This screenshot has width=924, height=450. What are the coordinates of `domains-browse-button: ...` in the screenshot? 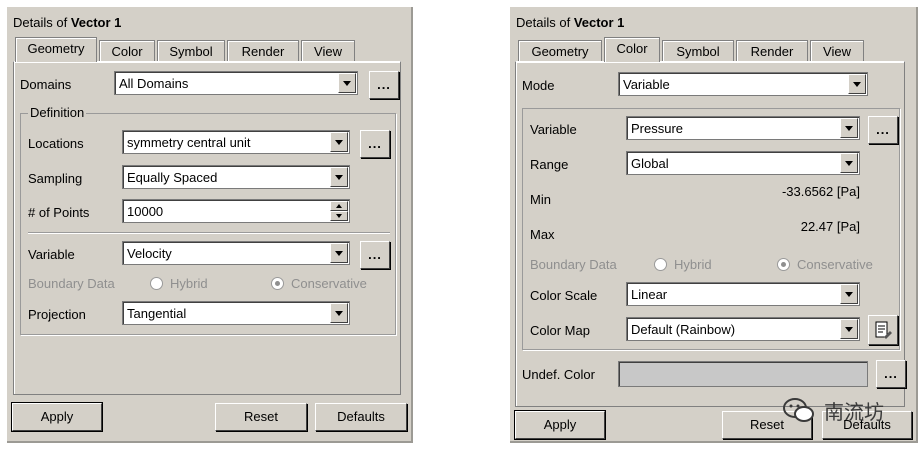 It's located at (384, 85).